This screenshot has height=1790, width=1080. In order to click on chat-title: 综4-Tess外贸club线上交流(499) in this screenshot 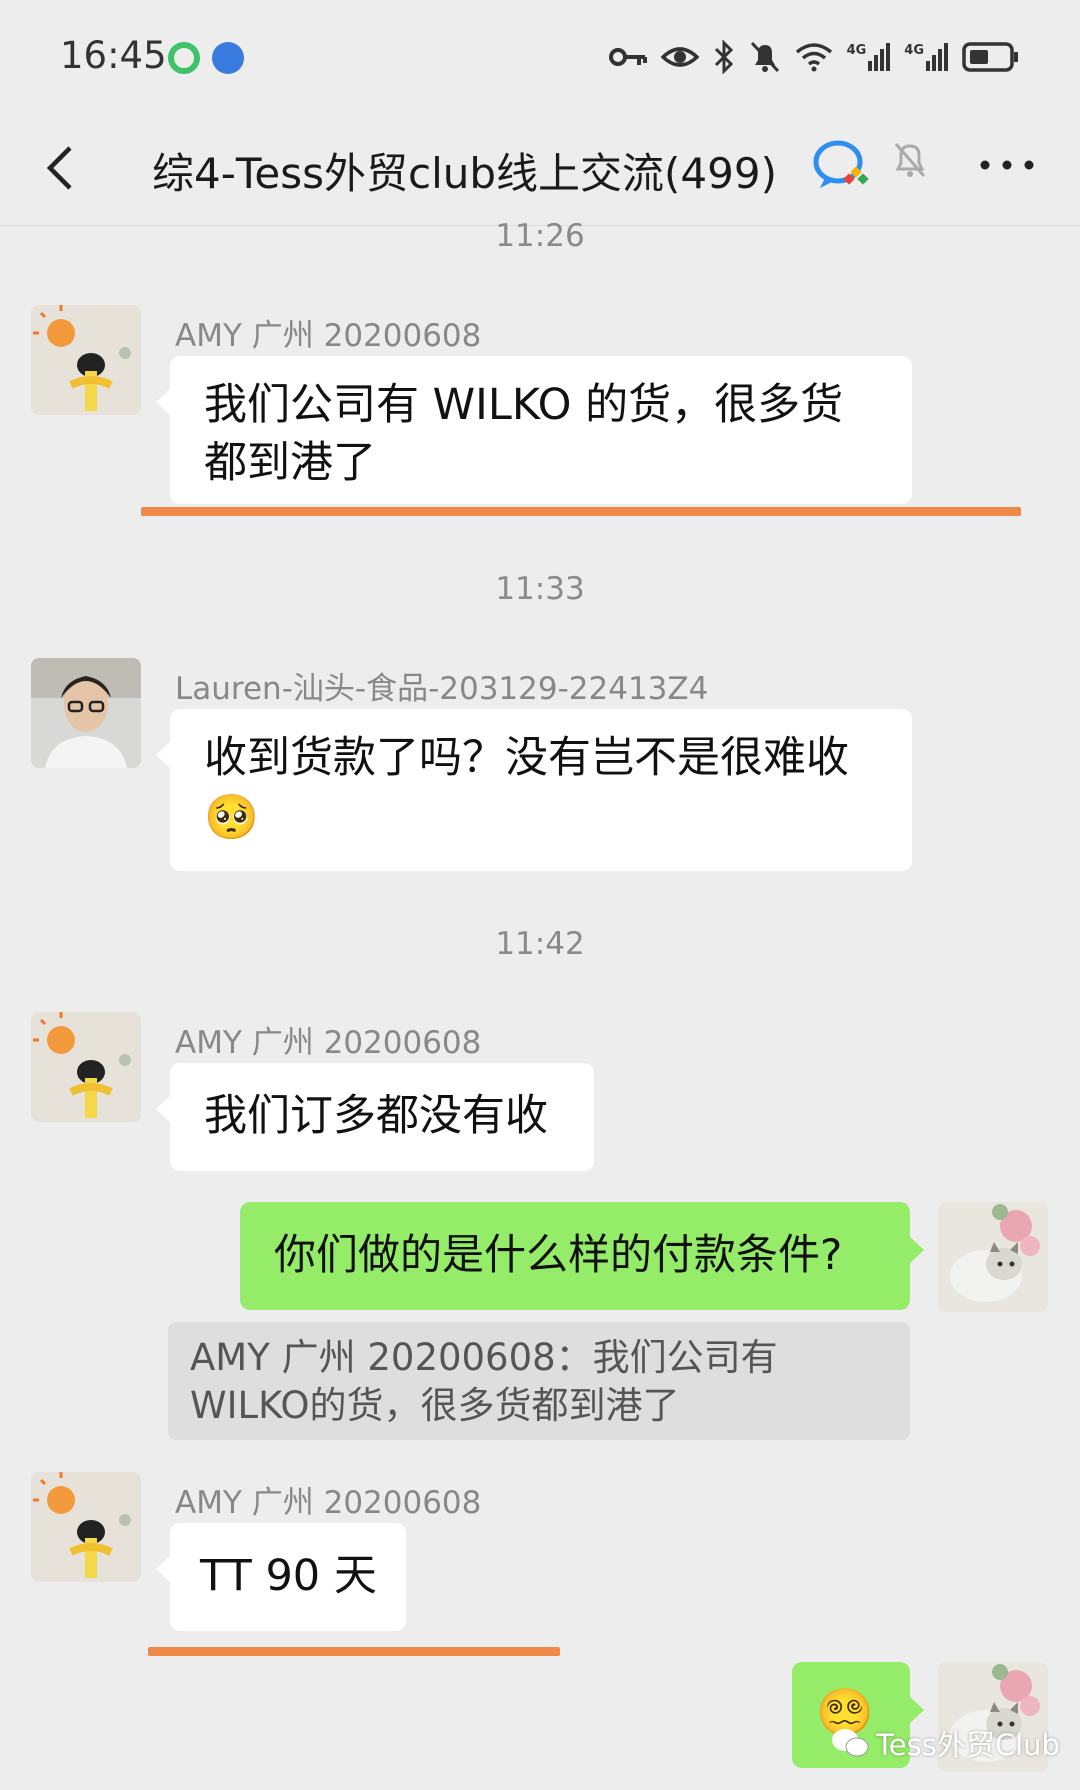, I will do `click(464, 173)`.